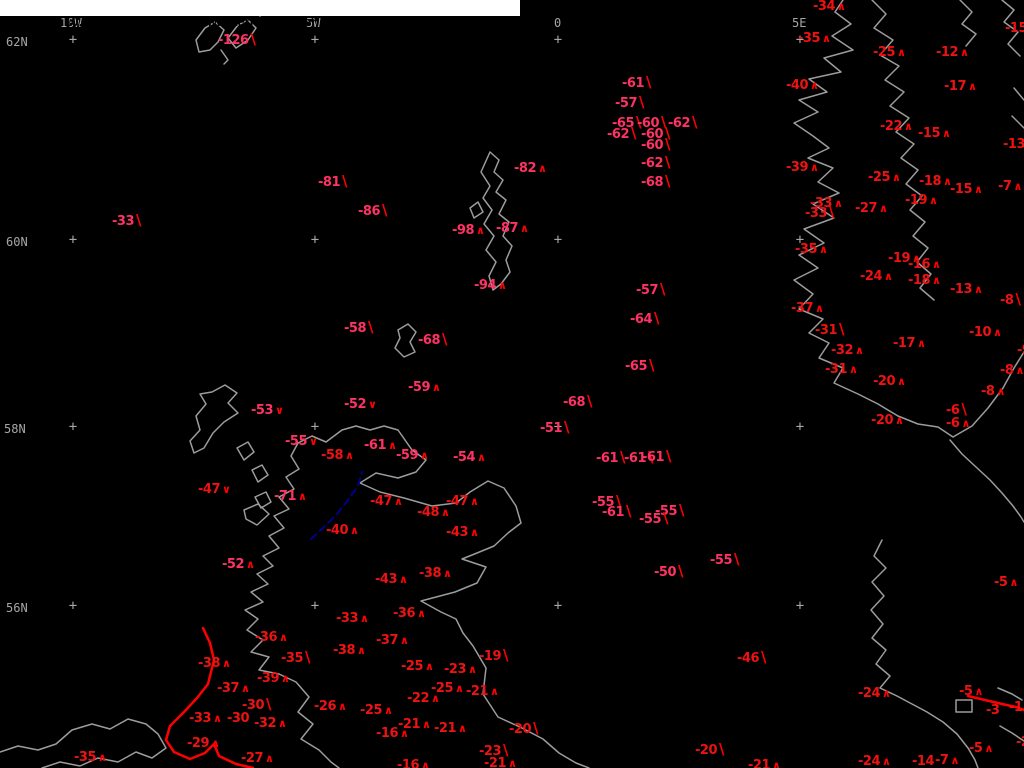 The height and width of the screenshot is (768, 1024). What do you see at coordinates (423, 698) in the screenshot?
I see `station-report: -22 ∧` at bounding box center [423, 698].